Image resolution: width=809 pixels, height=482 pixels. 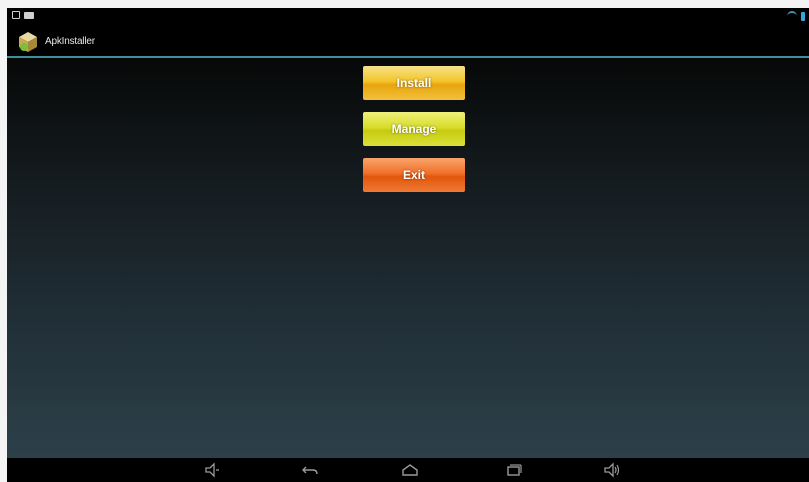 What do you see at coordinates (310, 470) in the screenshot?
I see `back-icon` at bounding box center [310, 470].